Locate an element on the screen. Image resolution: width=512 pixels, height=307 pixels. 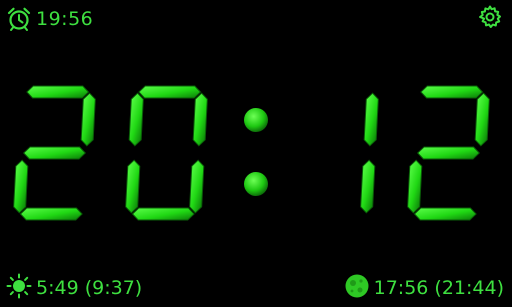
sun-times: 5:49 (9:37) is located at coordinates (89, 288).